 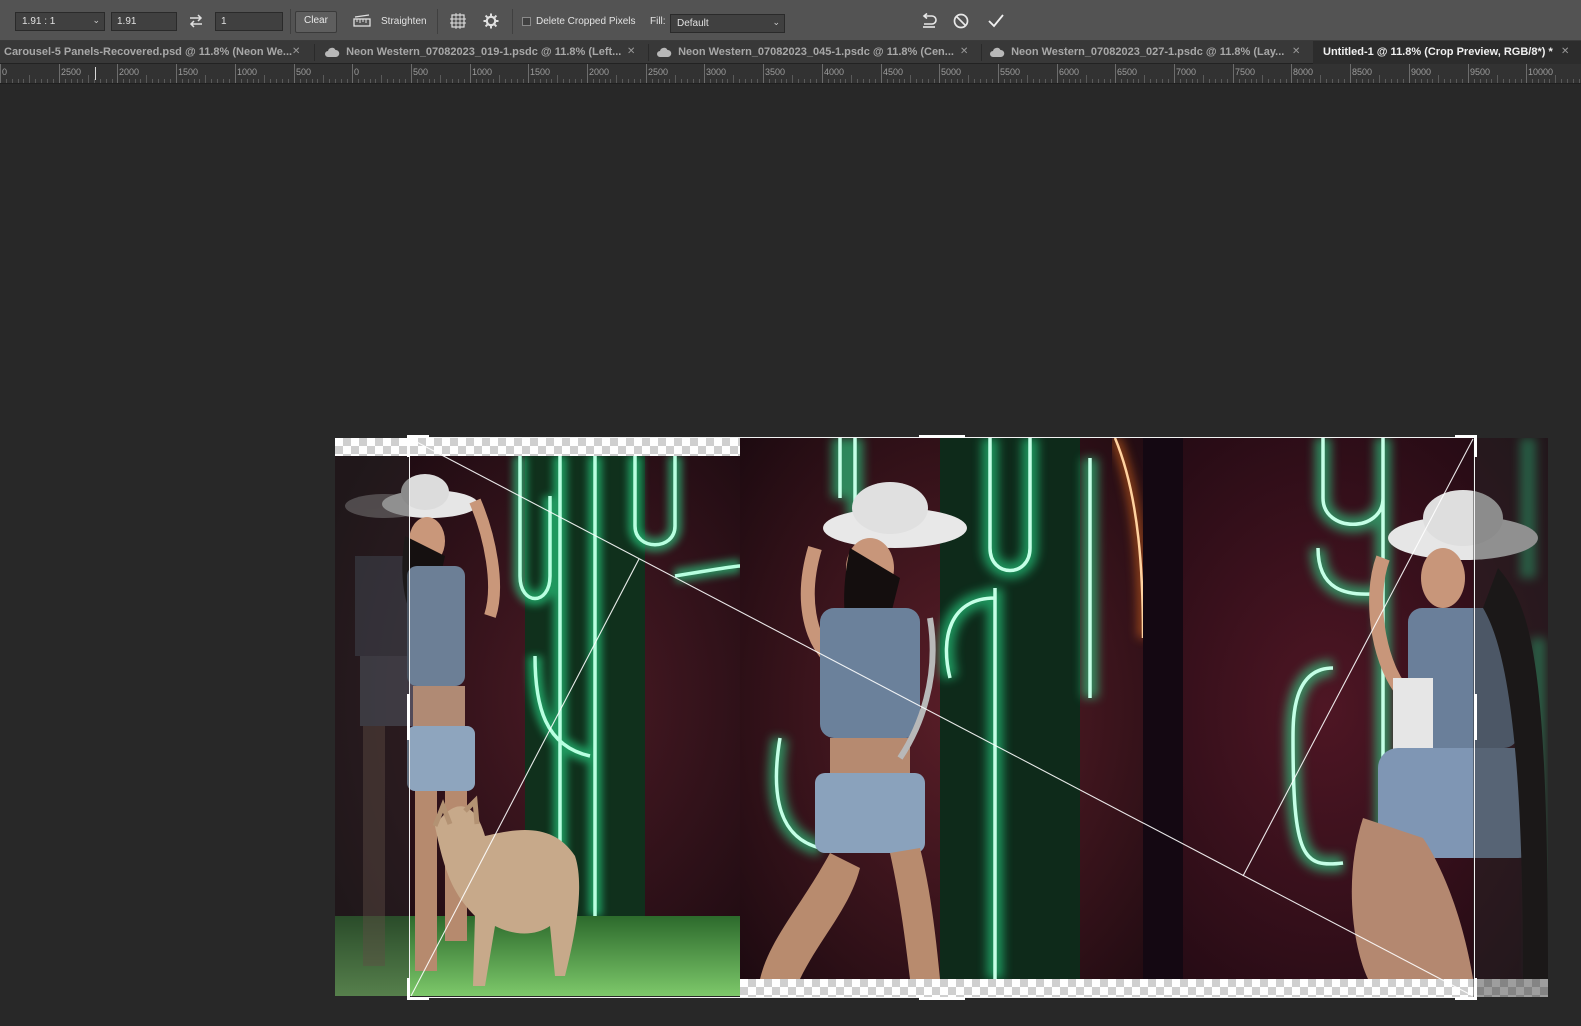 What do you see at coordinates (491, 21) in the screenshot?
I see `gear-icon` at bounding box center [491, 21].